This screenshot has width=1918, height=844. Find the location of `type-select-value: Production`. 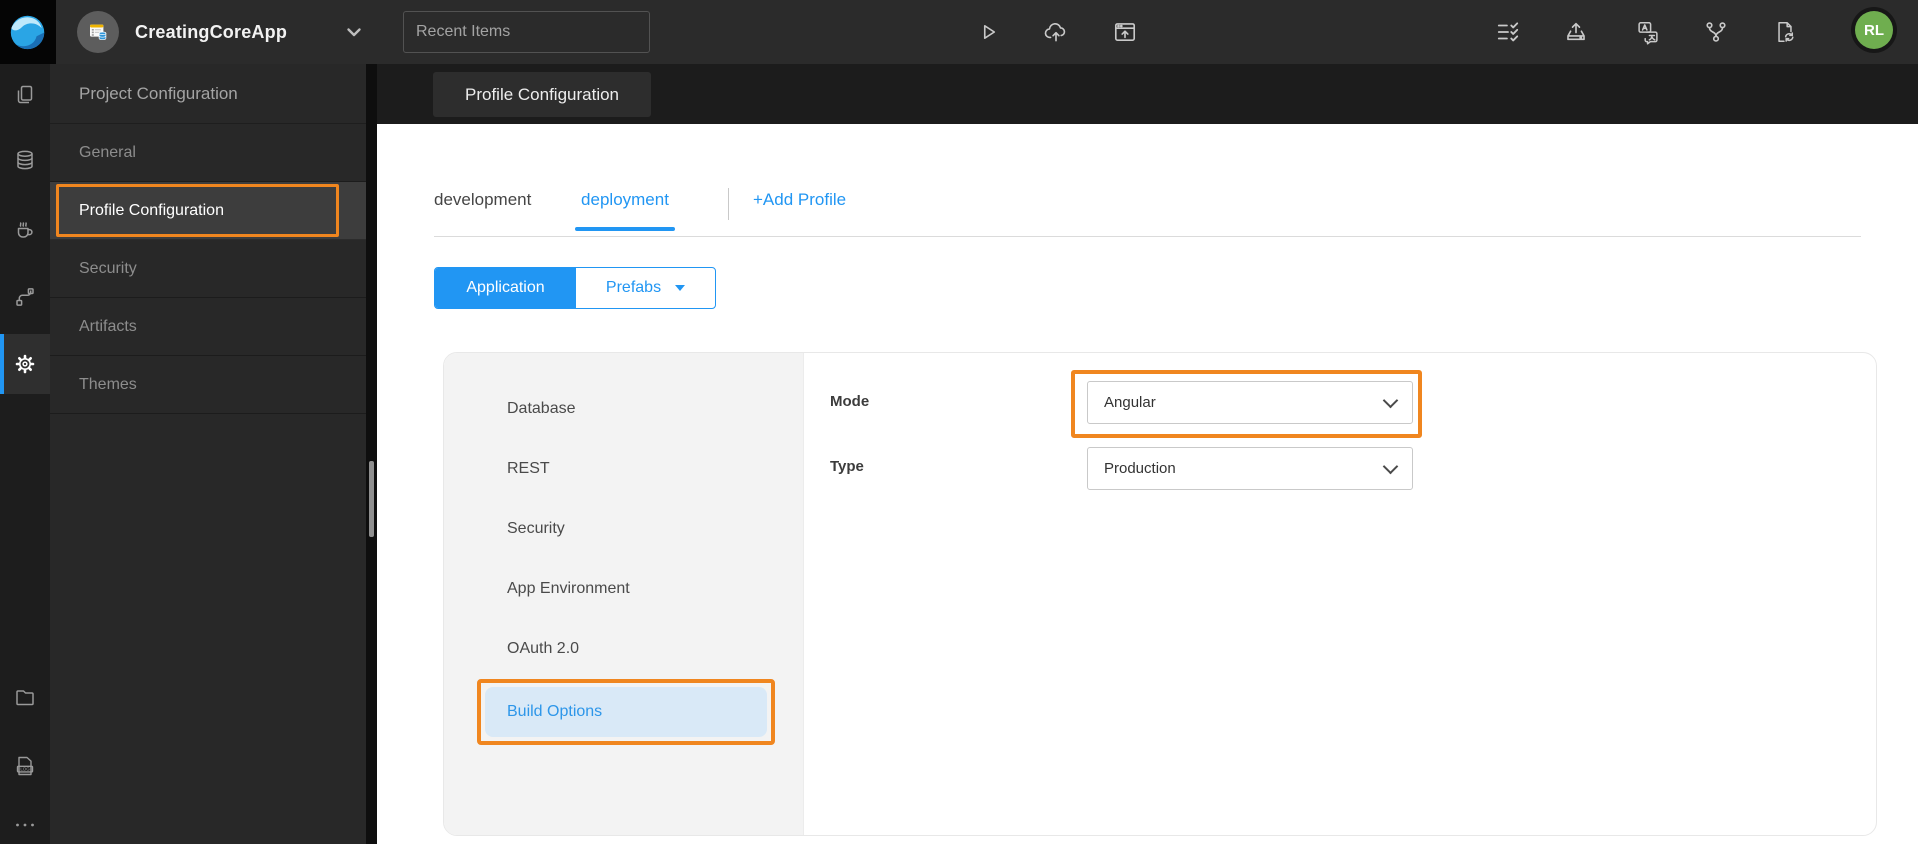

type-select-value: Production is located at coordinates (1140, 468).